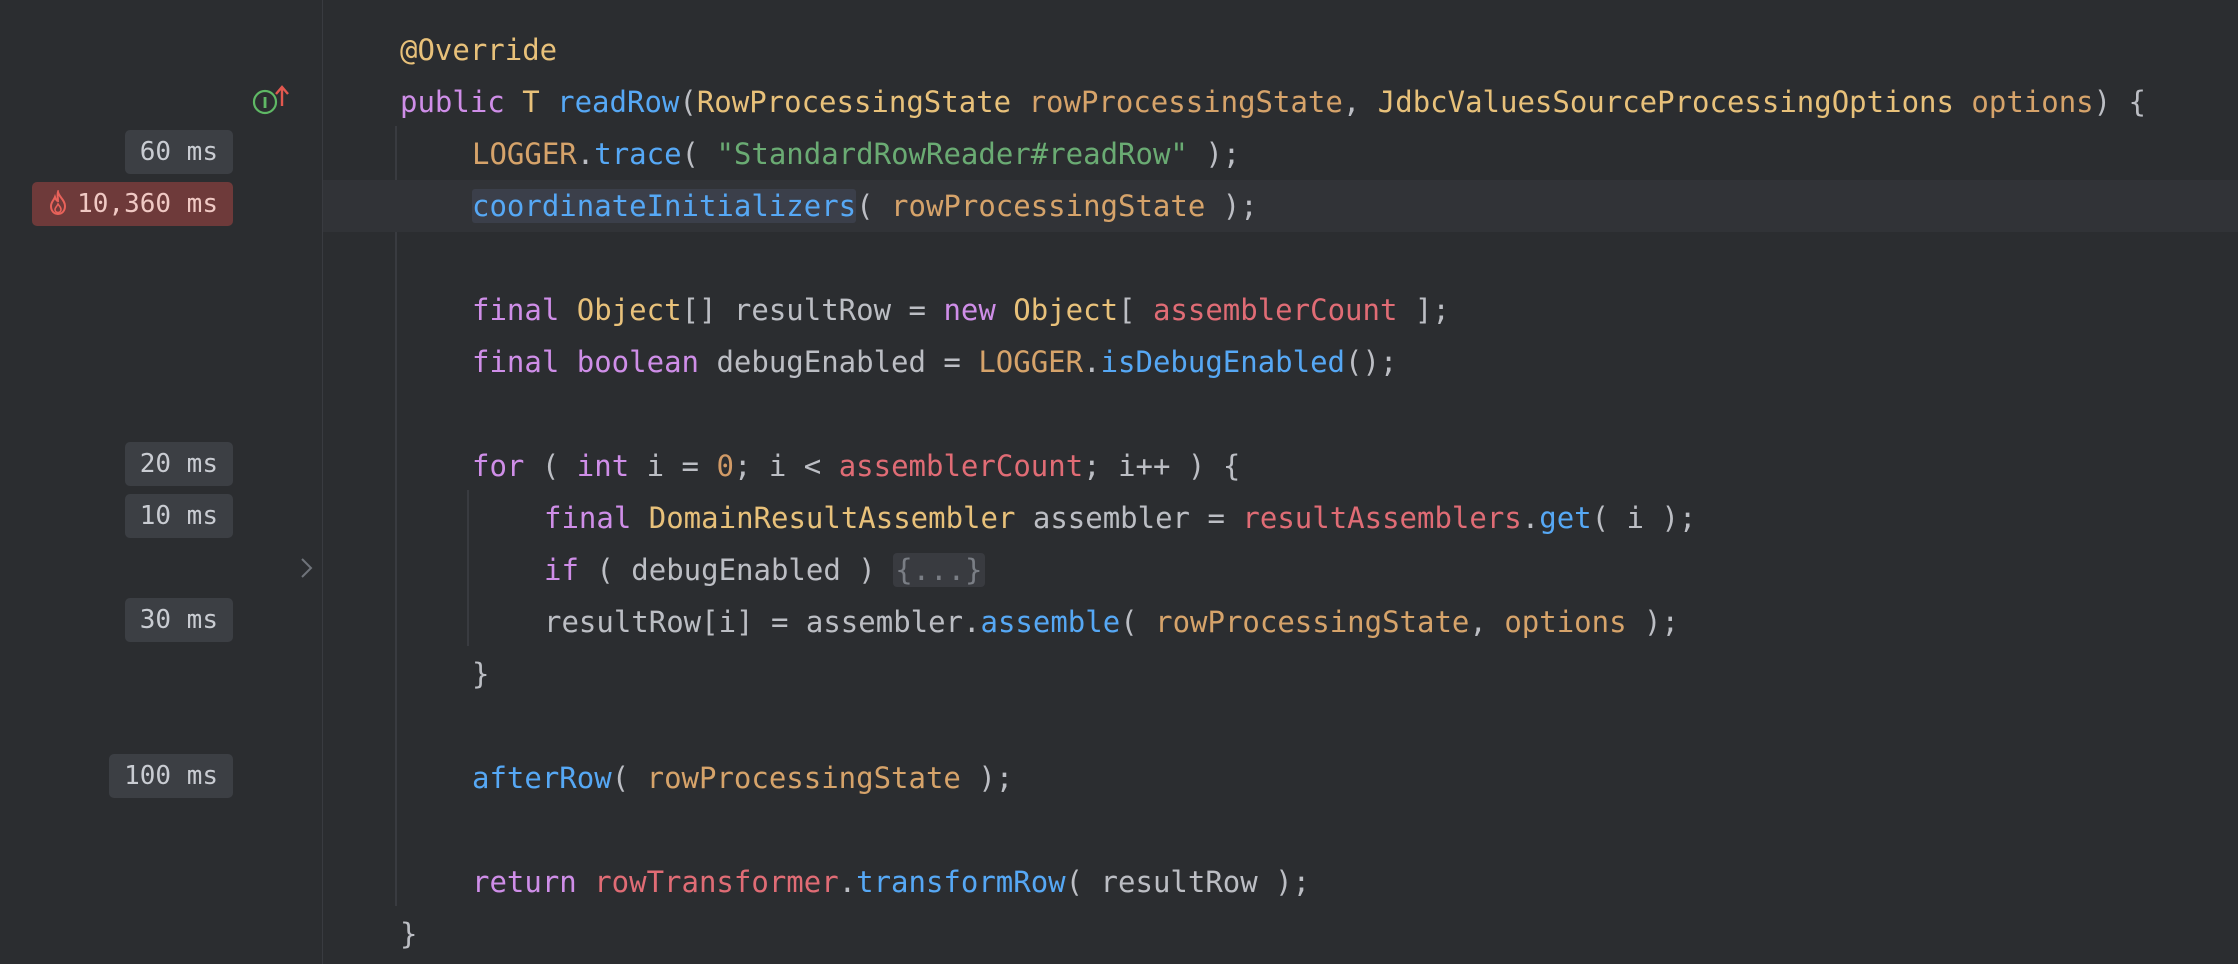 This screenshot has height=964, width=2238. What do you see at coordinates (561, 570) in the screenshot?
I see `keyword: if` at bounding box center [561, 570].